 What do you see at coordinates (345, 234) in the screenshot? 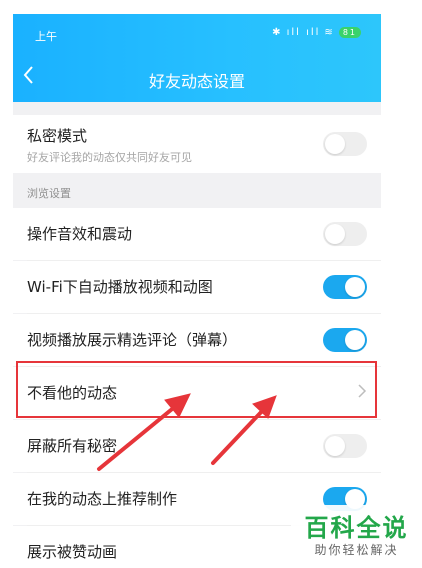
I see `sound-toggle` at bounding box center [345, 234].